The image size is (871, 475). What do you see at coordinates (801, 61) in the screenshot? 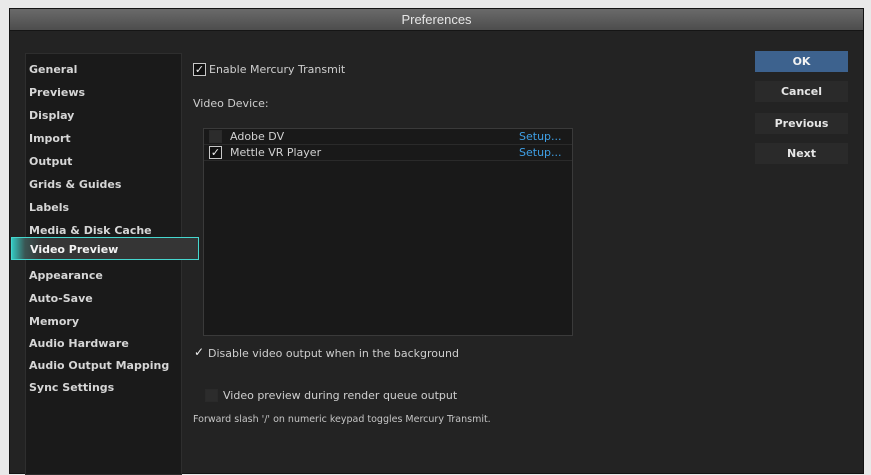
I see `ok-button: OK` at bounding box center [801, 61].